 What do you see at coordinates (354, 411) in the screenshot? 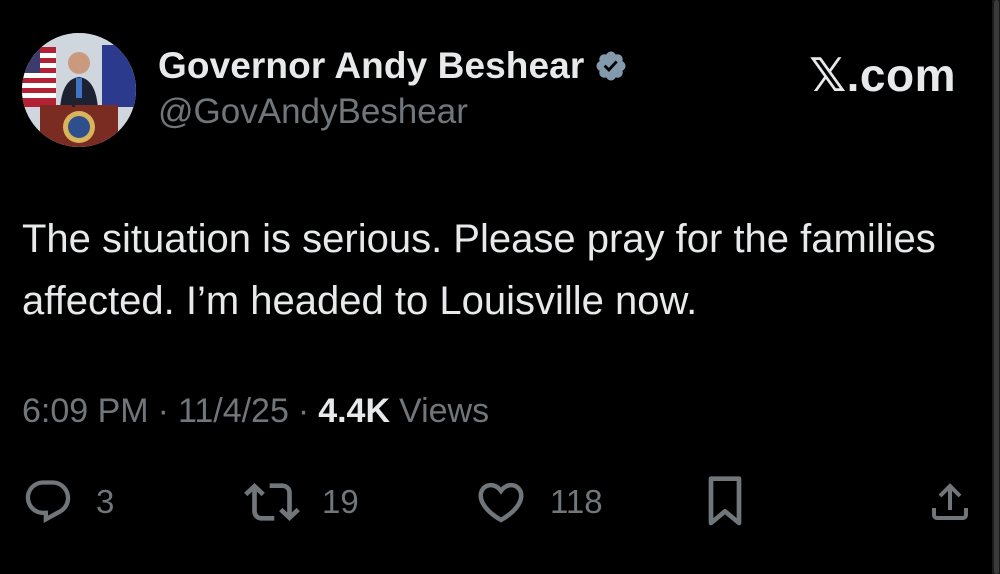
I see `views-count: 4.4K` at bounding box center [354, 411].